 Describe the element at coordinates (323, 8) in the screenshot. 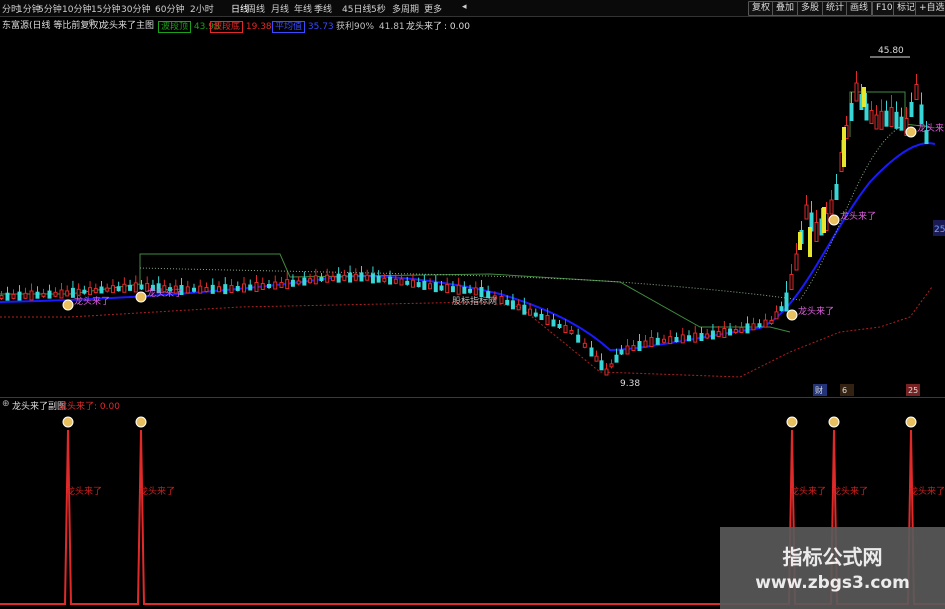

I see `period-tab: 季线` at that location.